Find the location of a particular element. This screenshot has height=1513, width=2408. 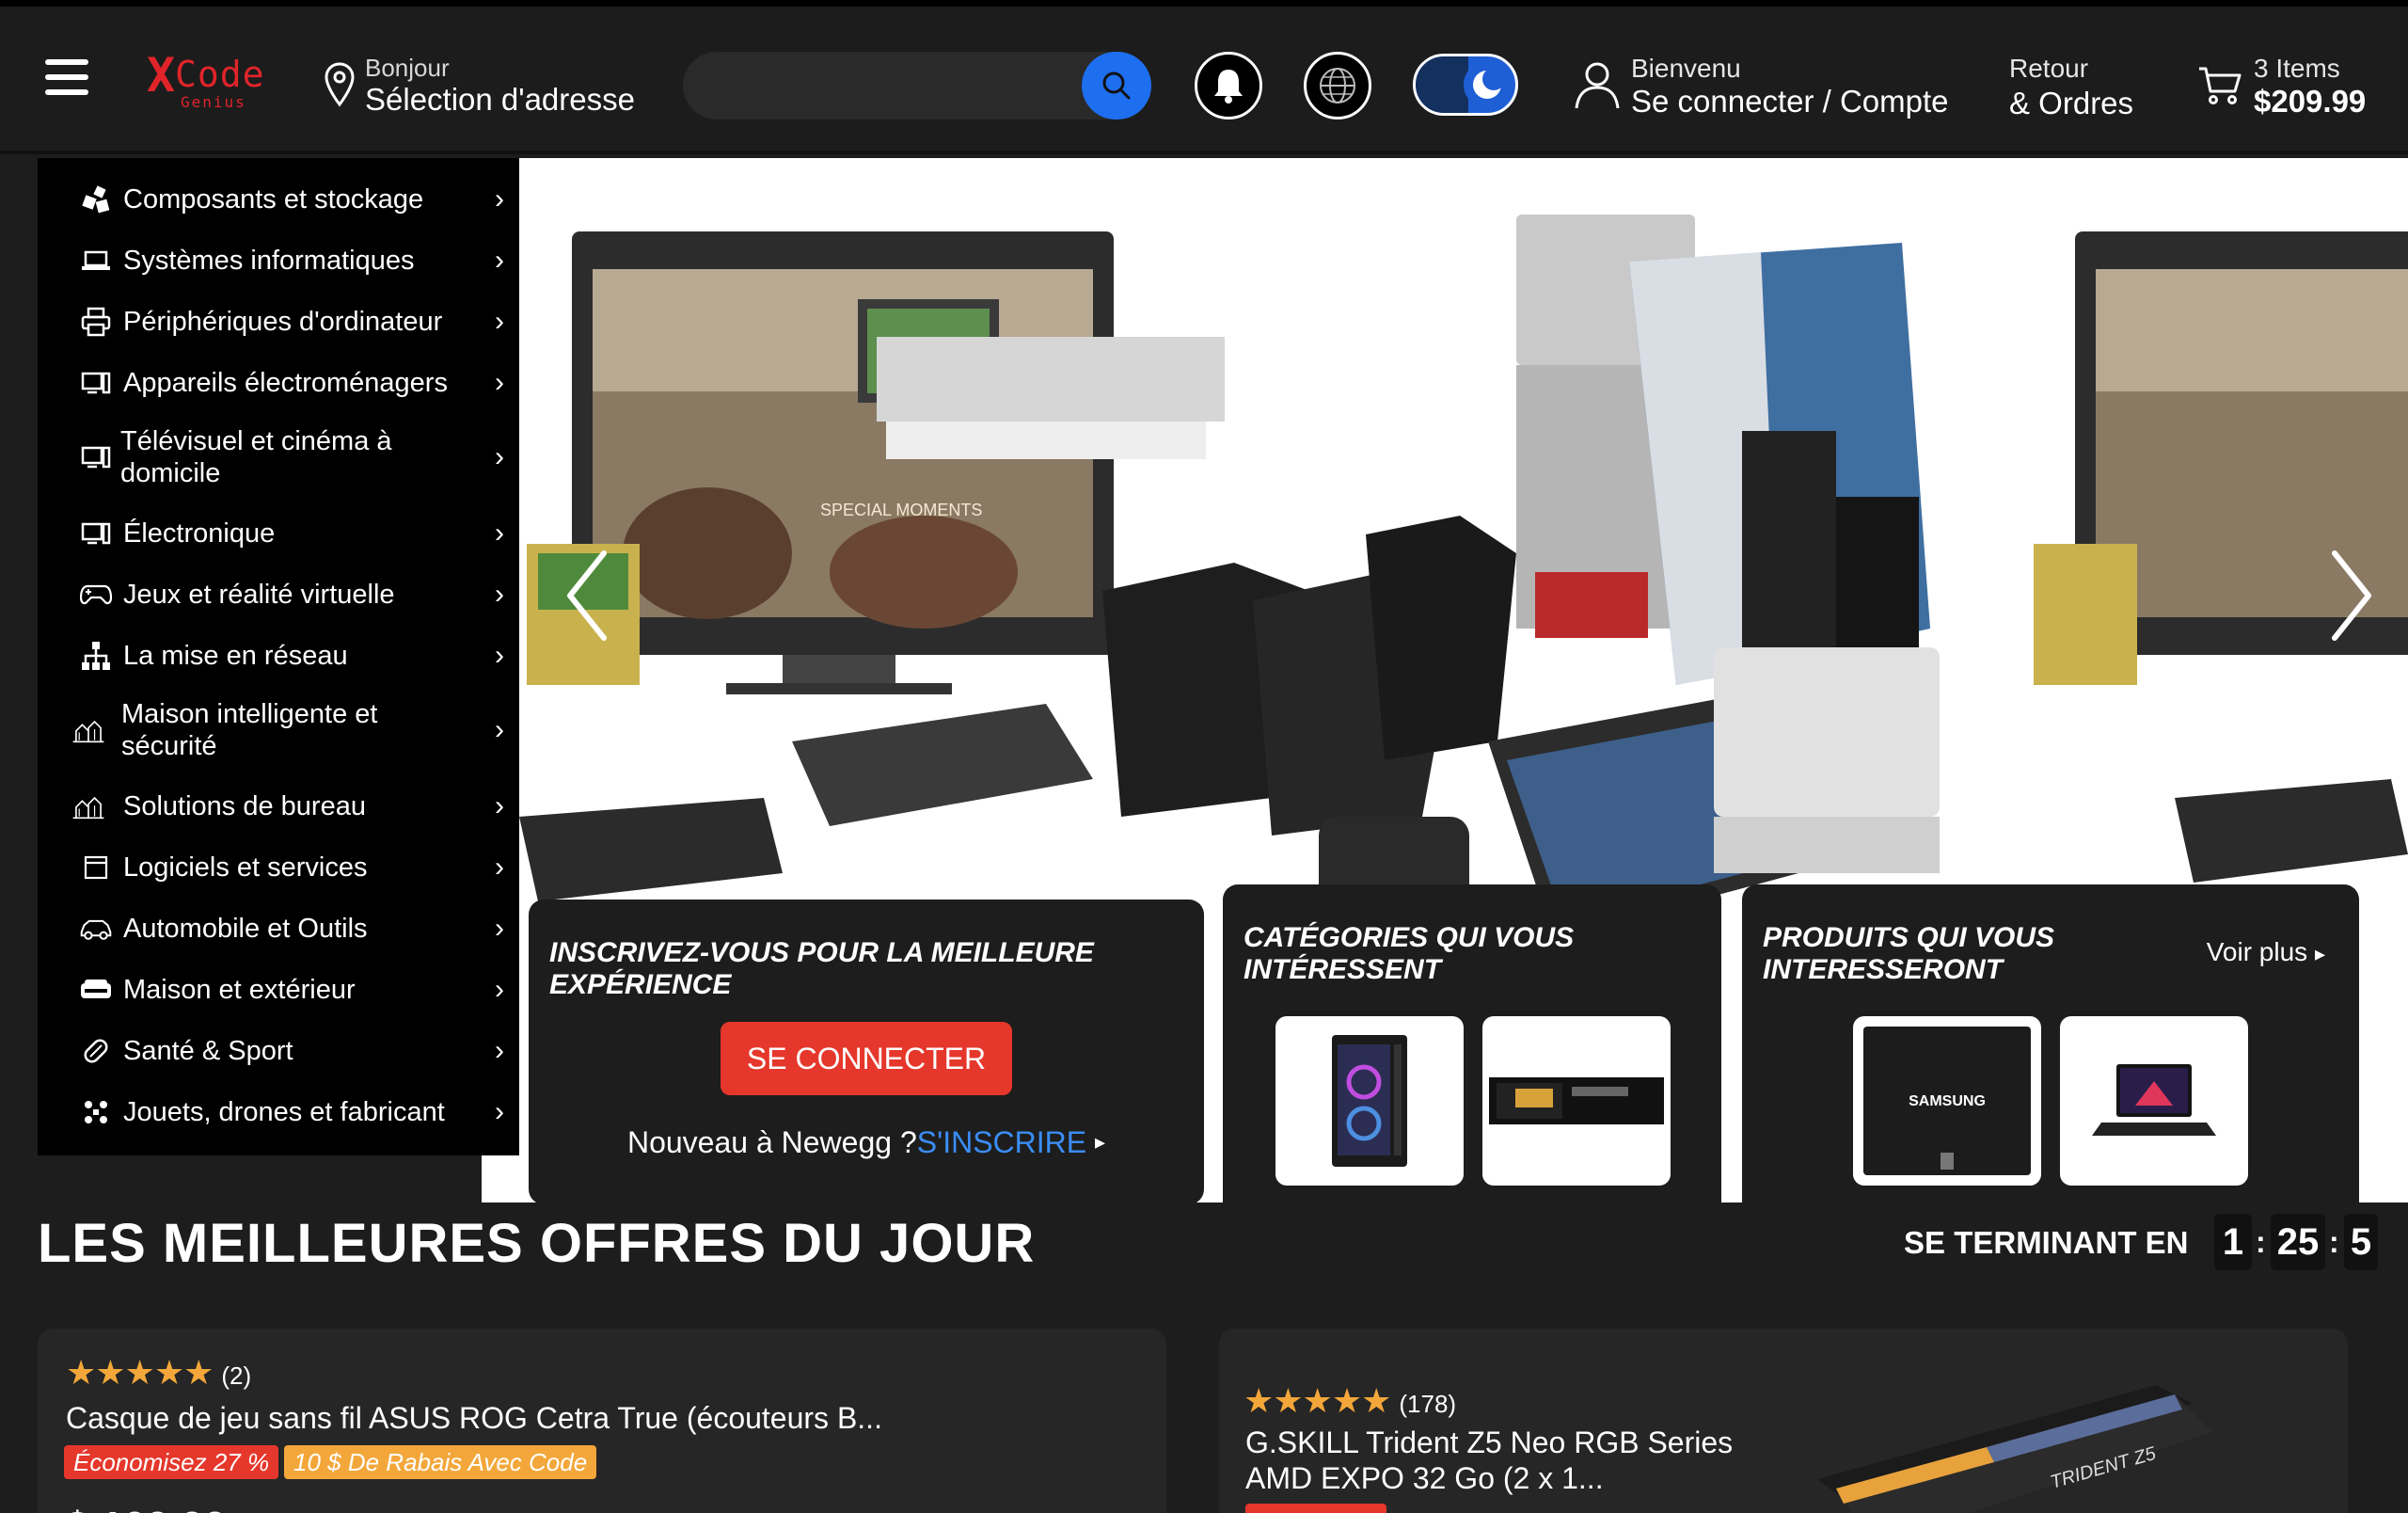

logo-mark: X is located at coordinates (162, 75).